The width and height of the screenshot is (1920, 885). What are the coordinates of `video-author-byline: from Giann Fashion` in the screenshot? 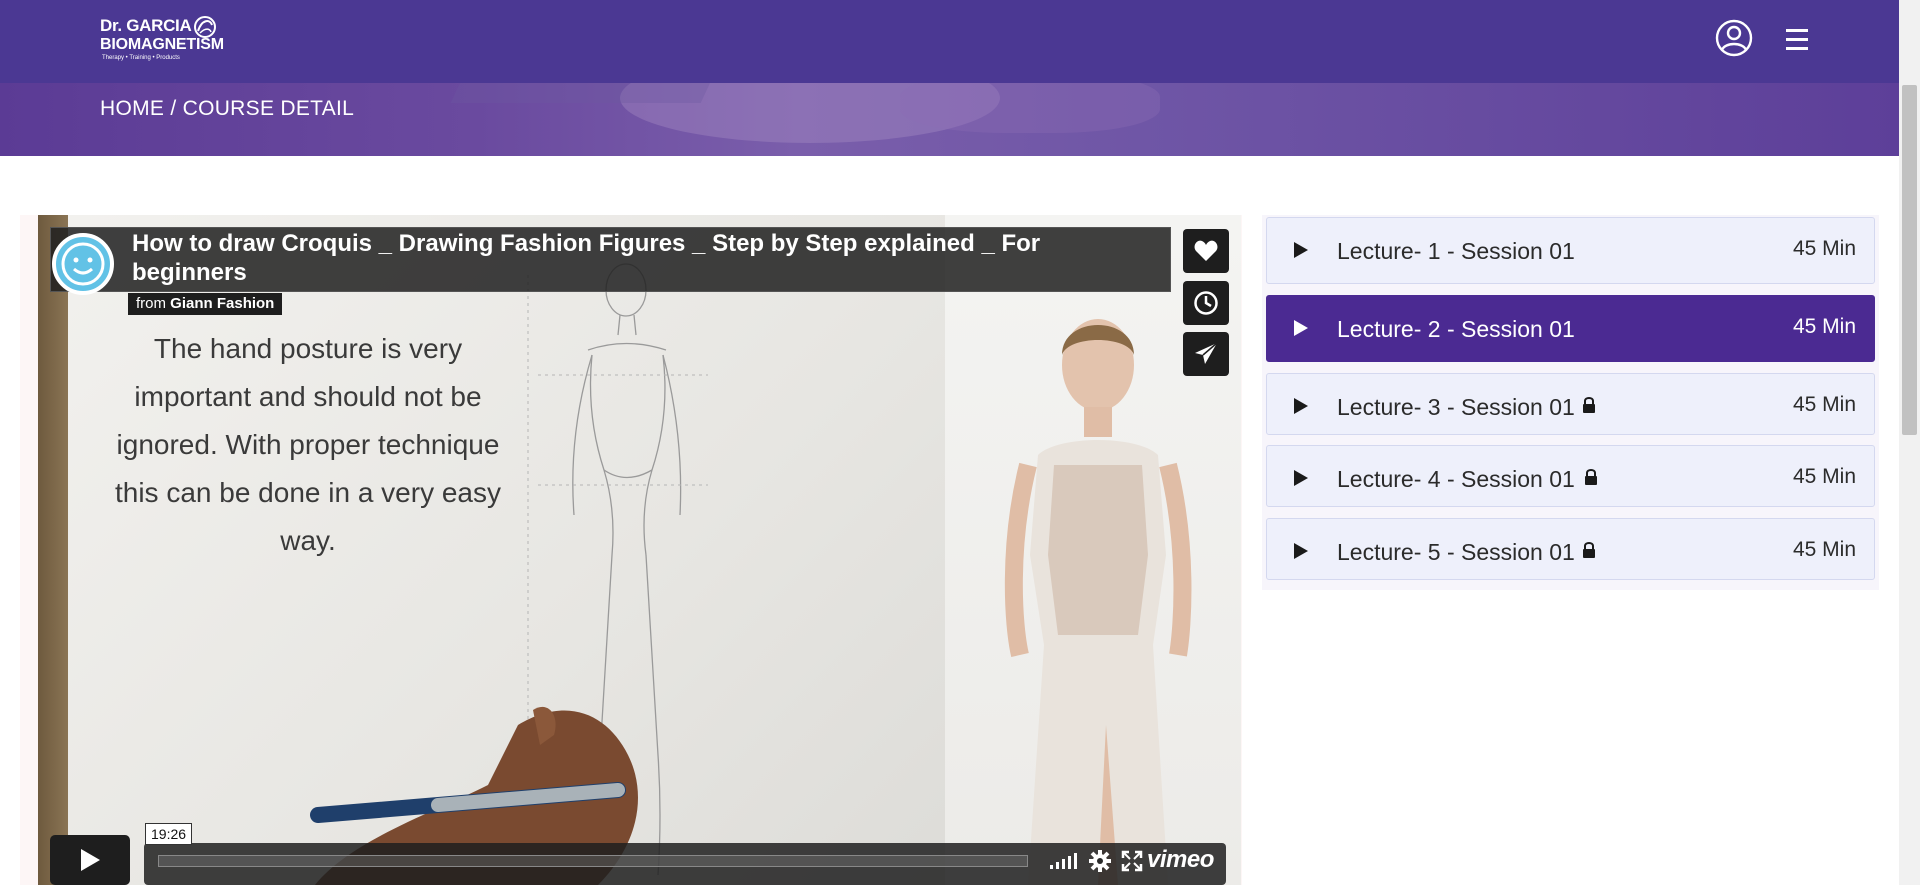 It's located at (205, 304).